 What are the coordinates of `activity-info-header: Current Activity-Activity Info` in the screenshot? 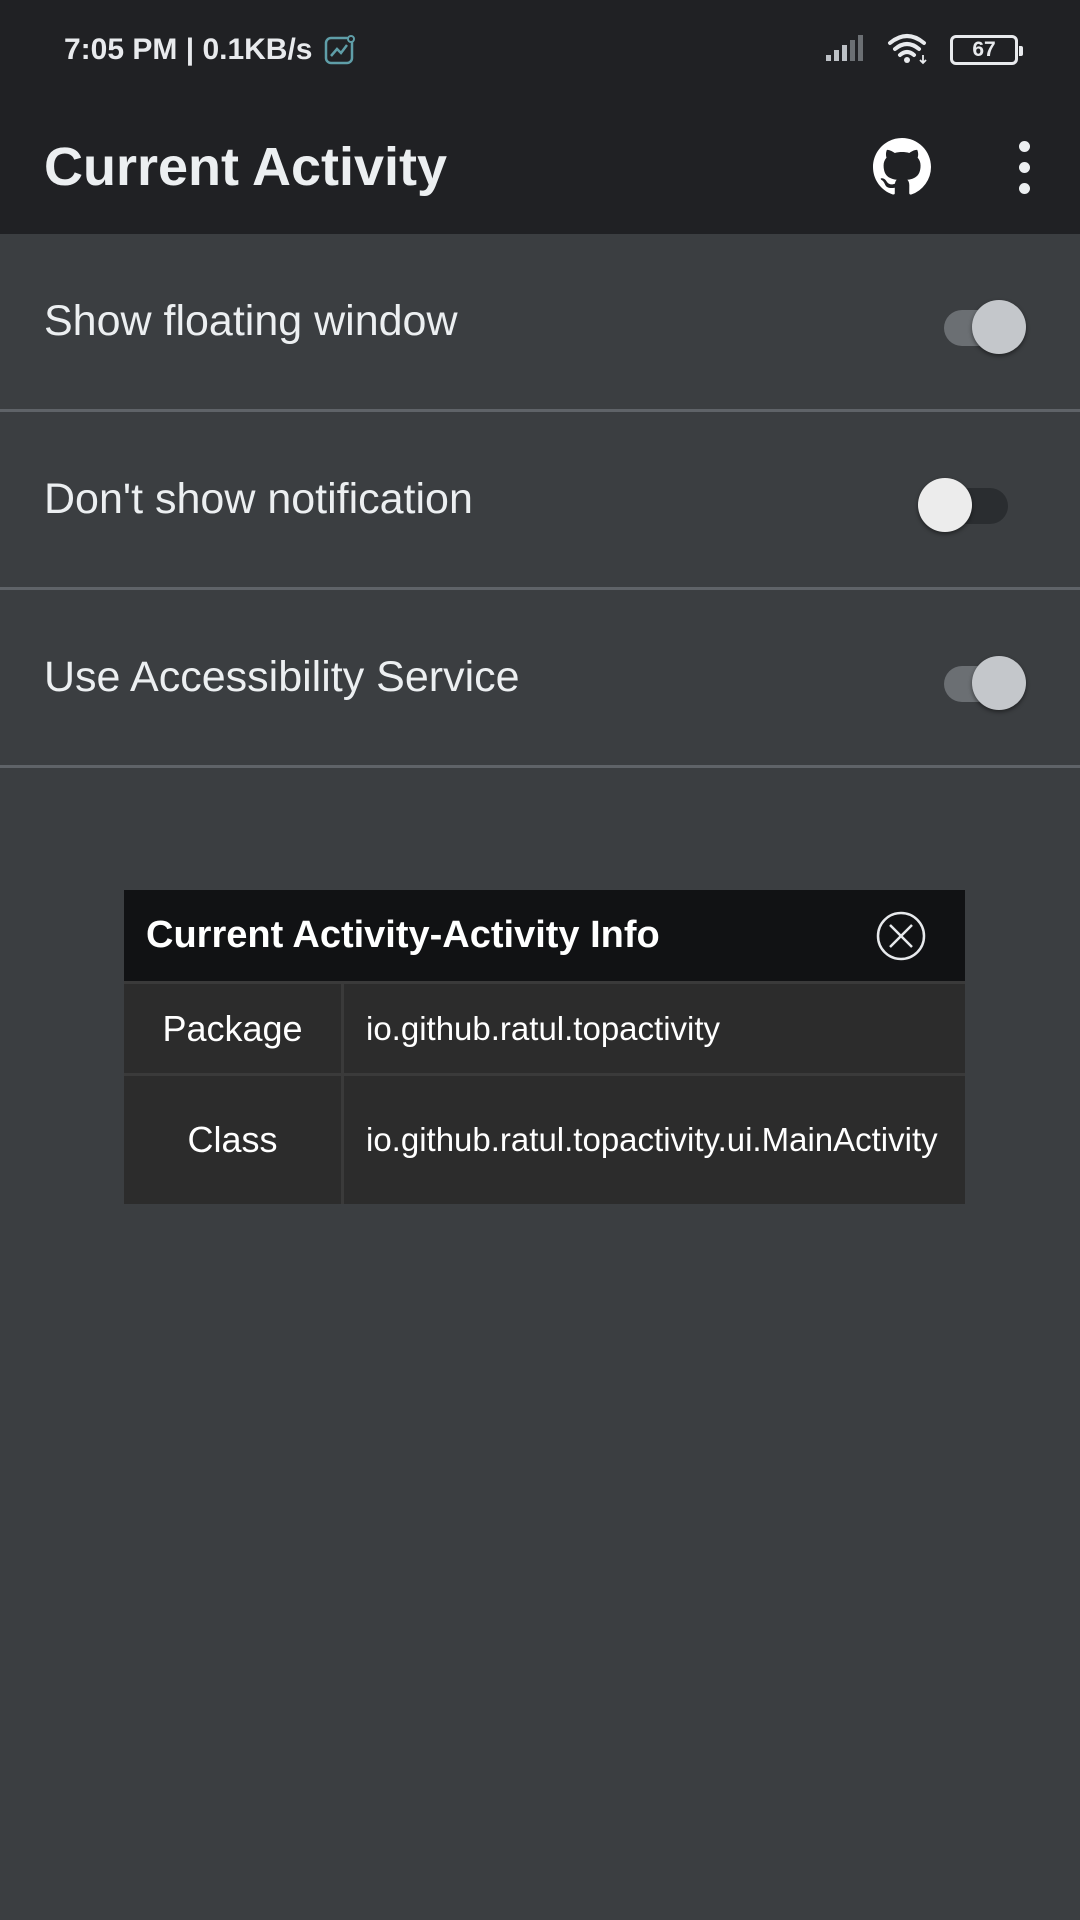 It's located at (544, 937).